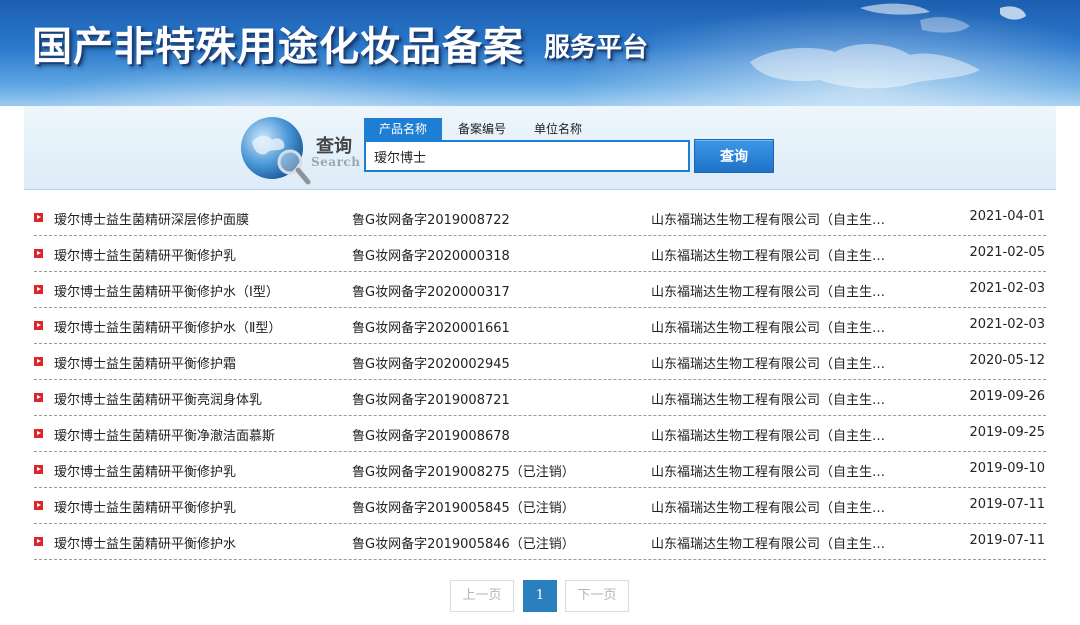 This screenshot has height=625, width=1080. What do you see at coordinates (597, 596) in the screenshot?
I see `next-page-button: 下一页` at bounding box center [597, 596].